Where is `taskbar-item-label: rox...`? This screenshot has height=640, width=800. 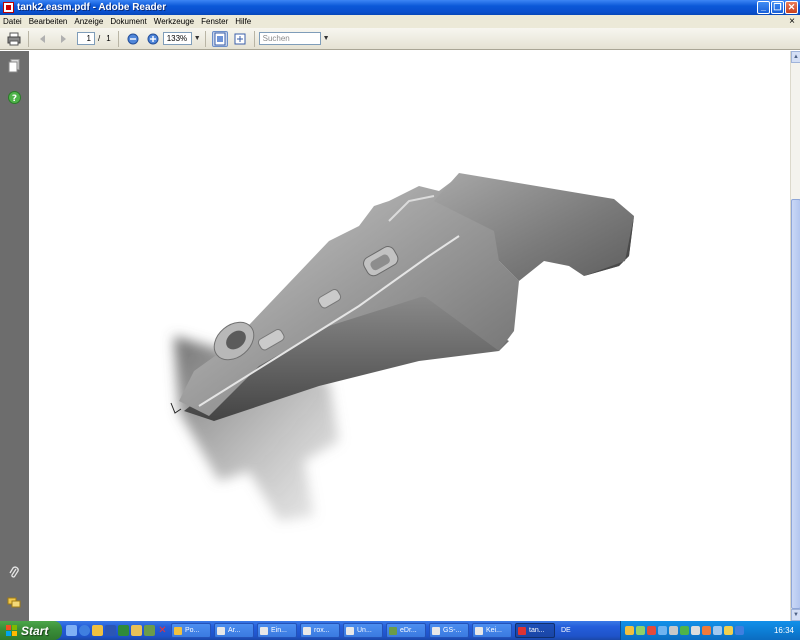
taskbar-item-label: rox... is located at coordinates (322, 630).